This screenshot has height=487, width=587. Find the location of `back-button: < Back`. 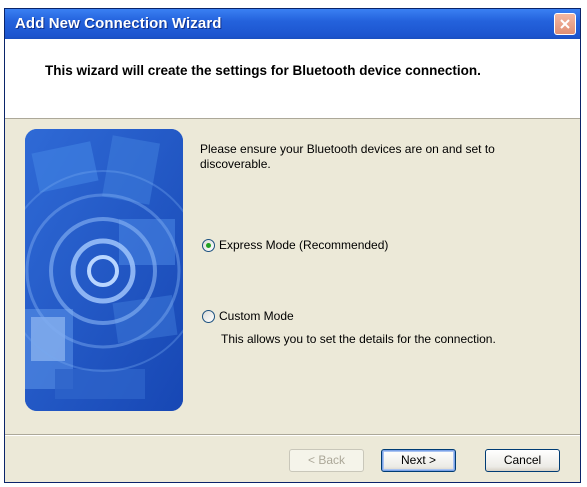

back-button: < Back is located at coordinates (326, 460).